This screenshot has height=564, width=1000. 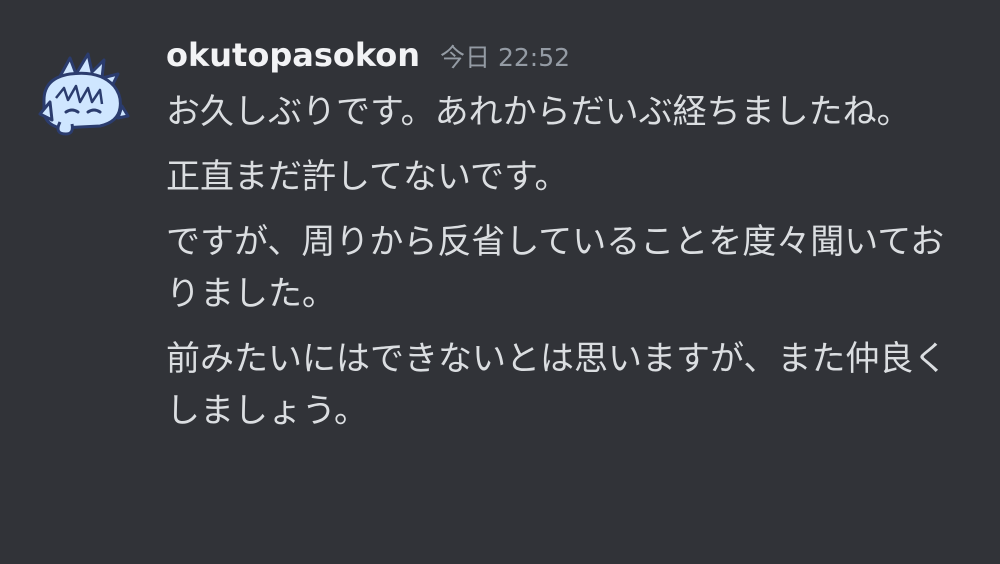 I want to click on avatar, so click(x=80, y=93).